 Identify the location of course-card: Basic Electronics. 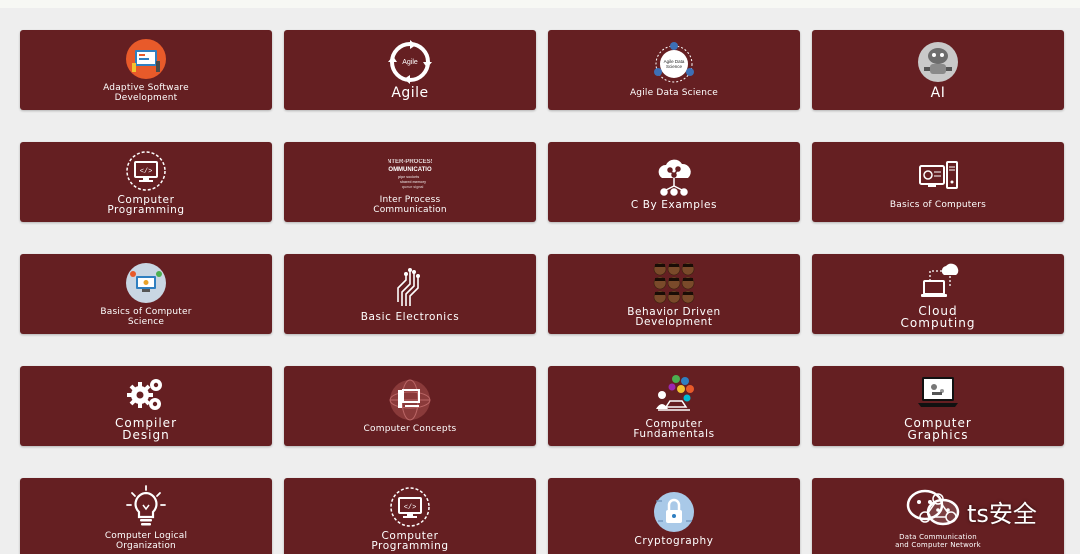
(410, 294).